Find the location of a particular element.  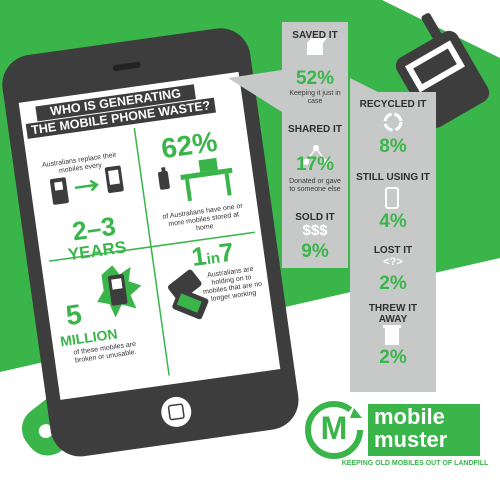

saved-desc: Keeping it just in case is located at coordinates (315, 97).